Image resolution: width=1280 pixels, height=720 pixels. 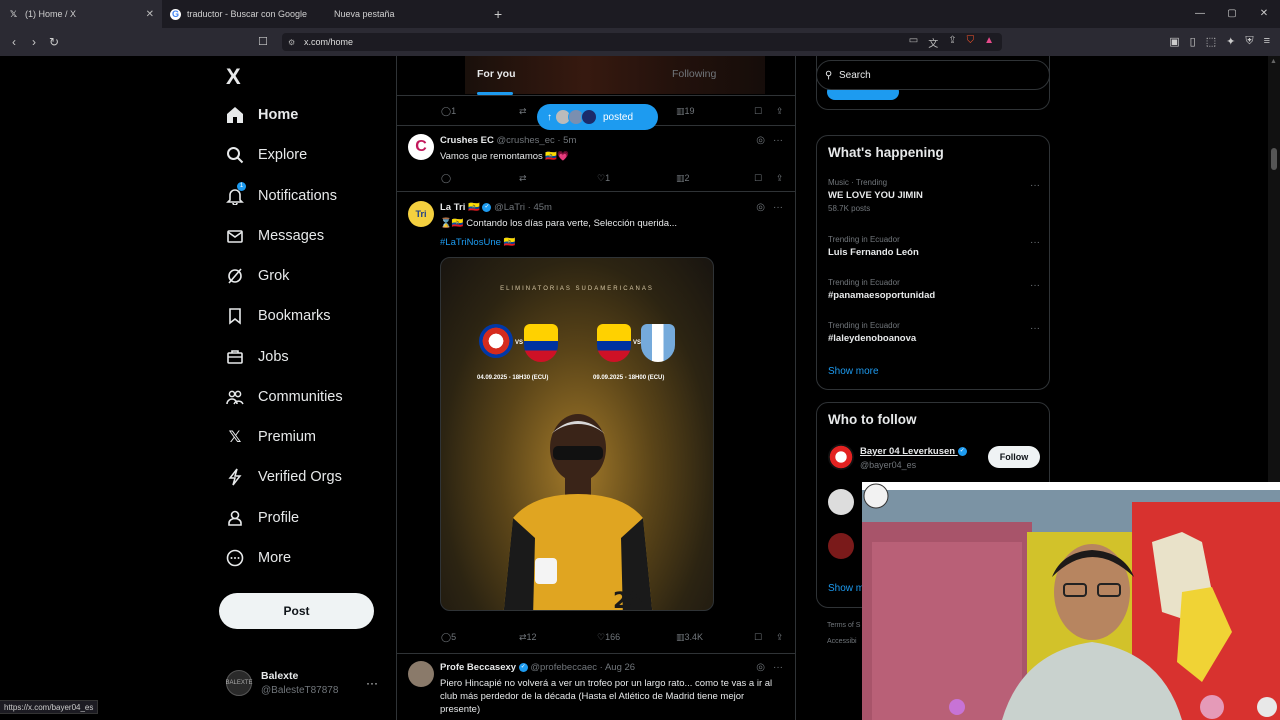 I want to click on tweet-time: · 45m, so click(x=540, y=207).